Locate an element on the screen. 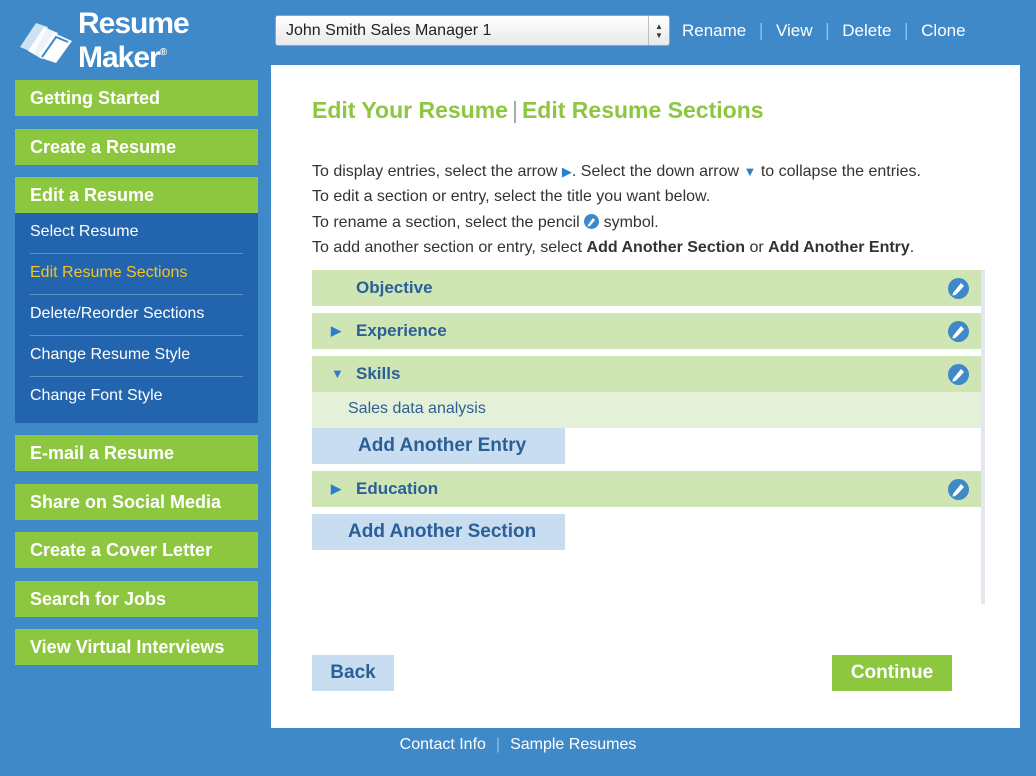 The height and width of the screenshot is (776, 1036). top-links: Rename | View | Delete | Clone is located at coordinates (824, 31).